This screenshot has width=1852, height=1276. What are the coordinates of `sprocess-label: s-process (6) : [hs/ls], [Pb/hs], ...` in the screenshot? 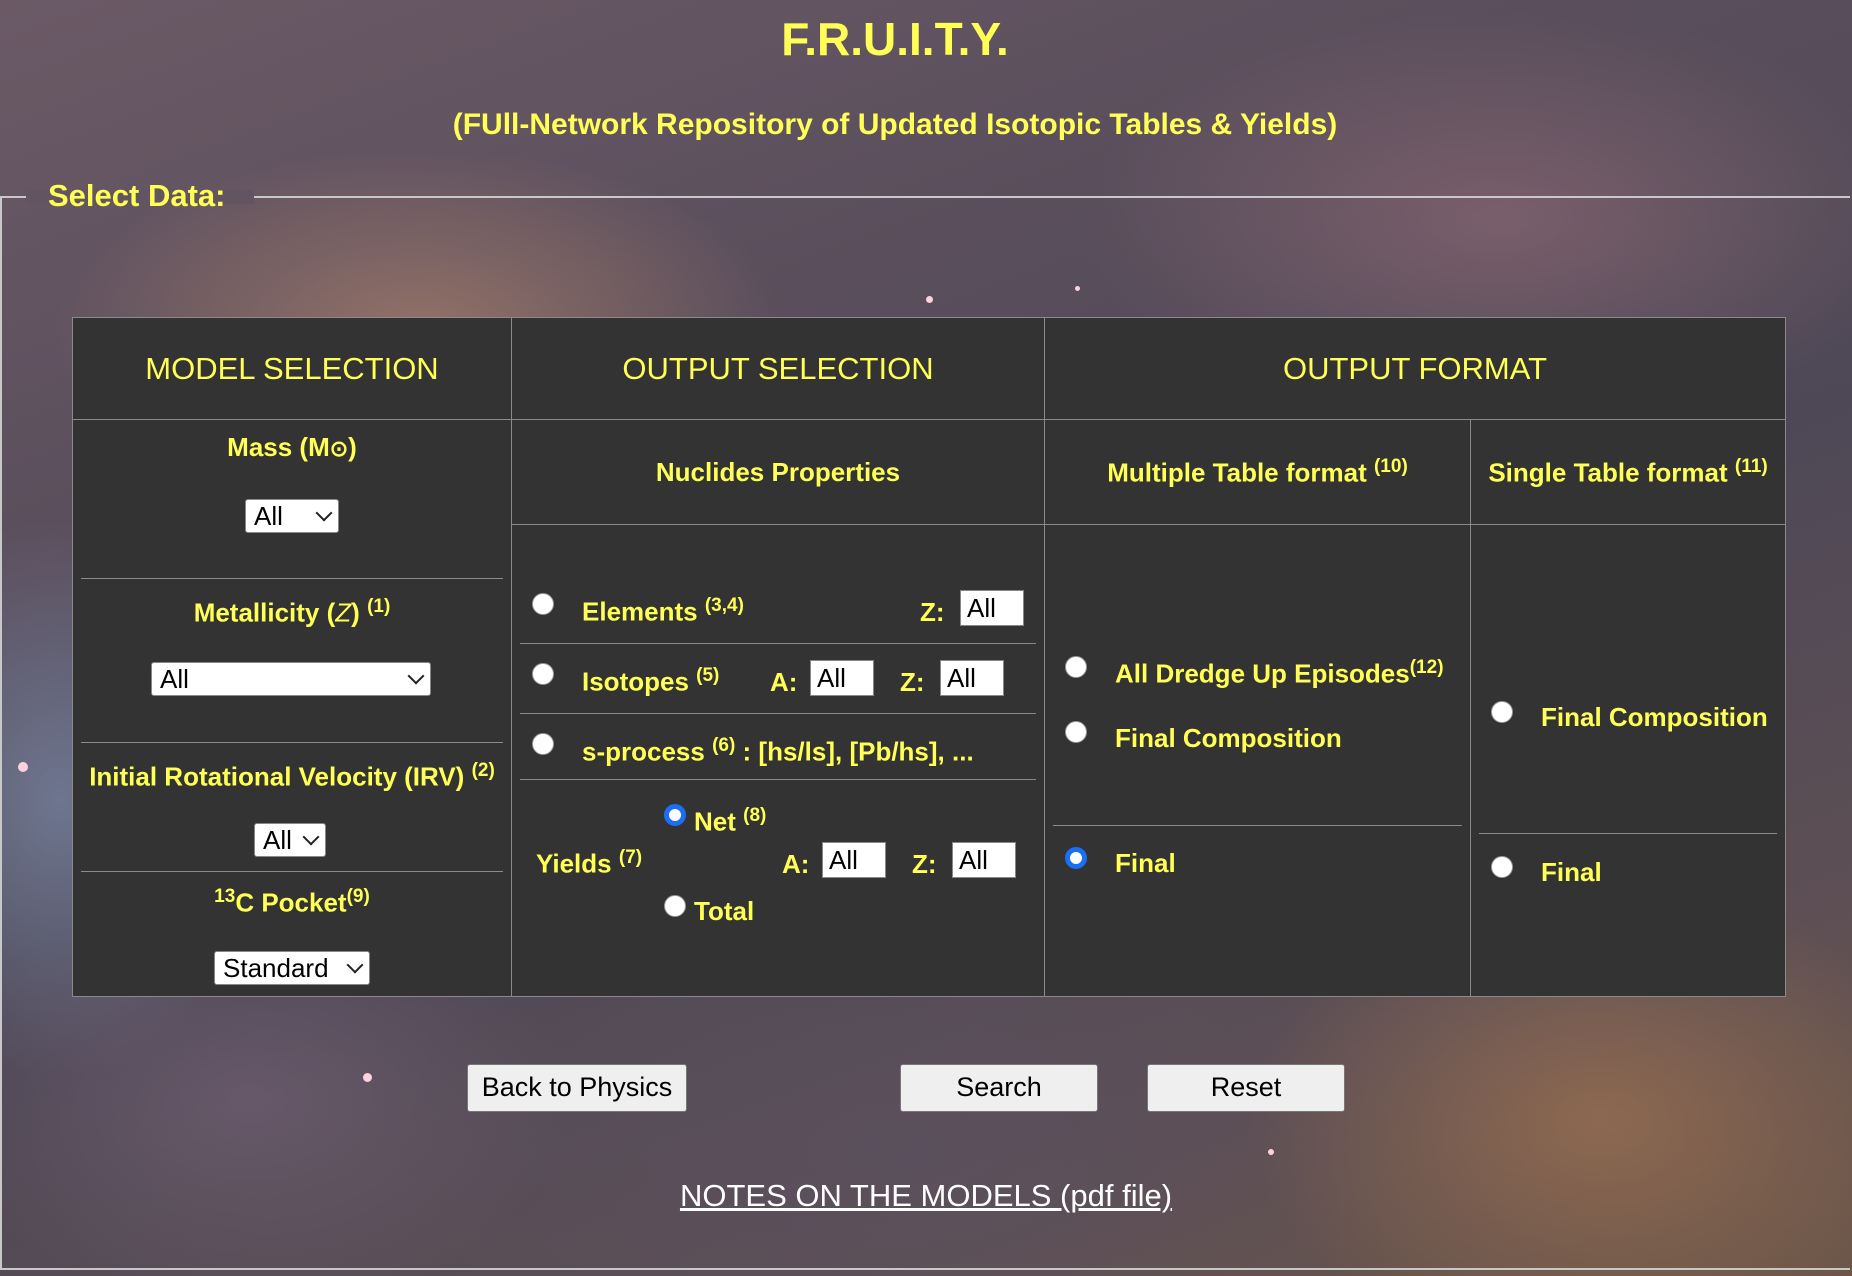 It's located at (778, 751).